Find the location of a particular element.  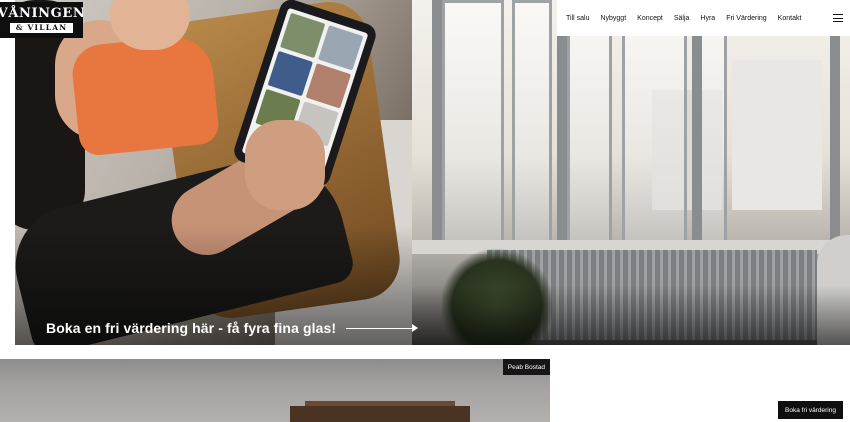

arrow-right-icon is located at coordinates (382, 328).